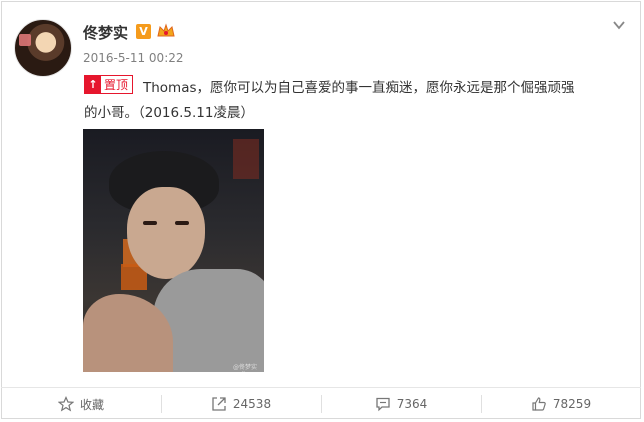 This screenshot has width=644, height=422. What do you see at coordinates (412, 404) in the screenshot?
I see `comment-count: 7364` at bounding box center [412, 404].